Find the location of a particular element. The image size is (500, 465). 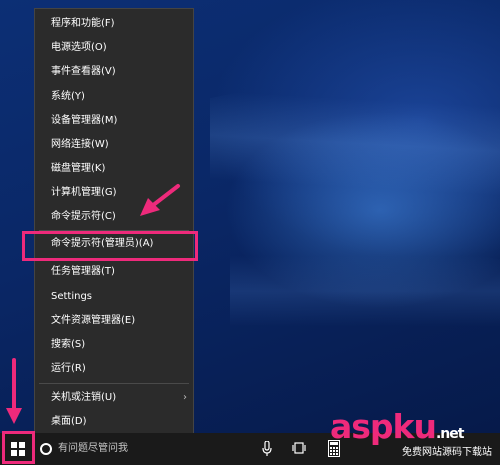

watermark-subtitle: 免费网站源码下载站 is located at coordinates (447, 452).